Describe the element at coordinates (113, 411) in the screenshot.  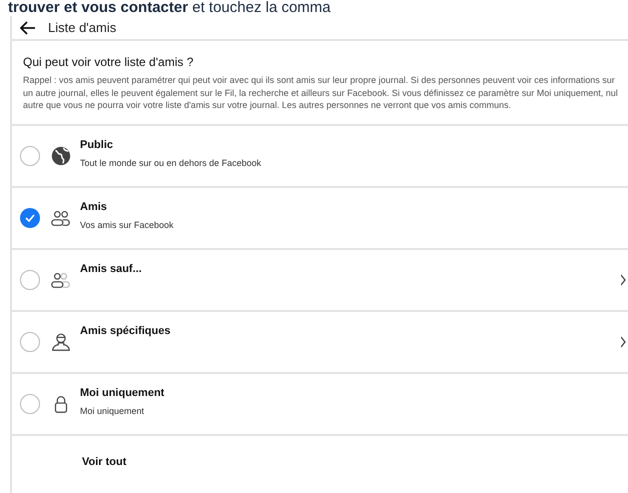
I see `option-description: Moi uniquement` at that location.